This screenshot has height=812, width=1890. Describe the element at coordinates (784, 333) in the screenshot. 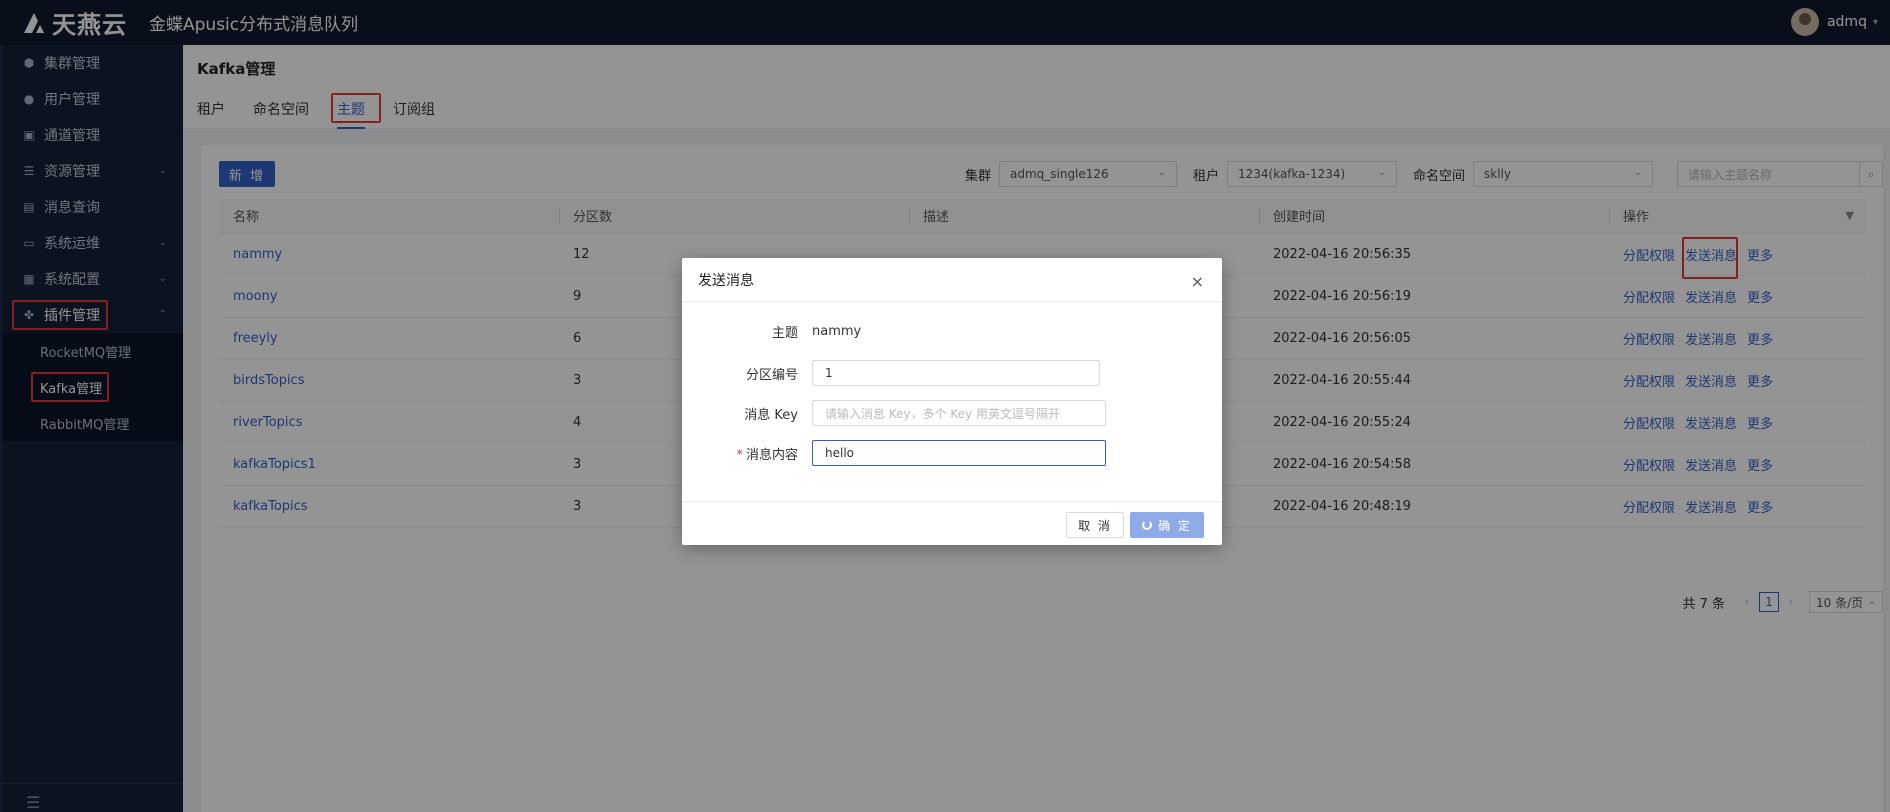

I see `topic-label: 主题` at that location.